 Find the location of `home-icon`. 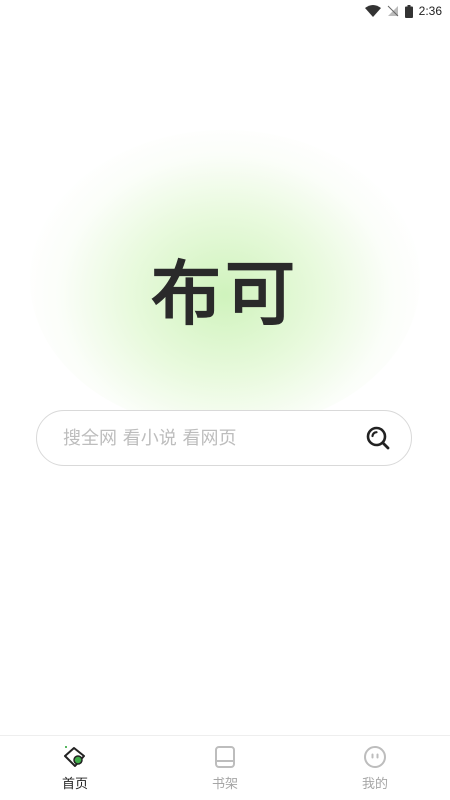

home-icon is located at coordinates (75, 757).